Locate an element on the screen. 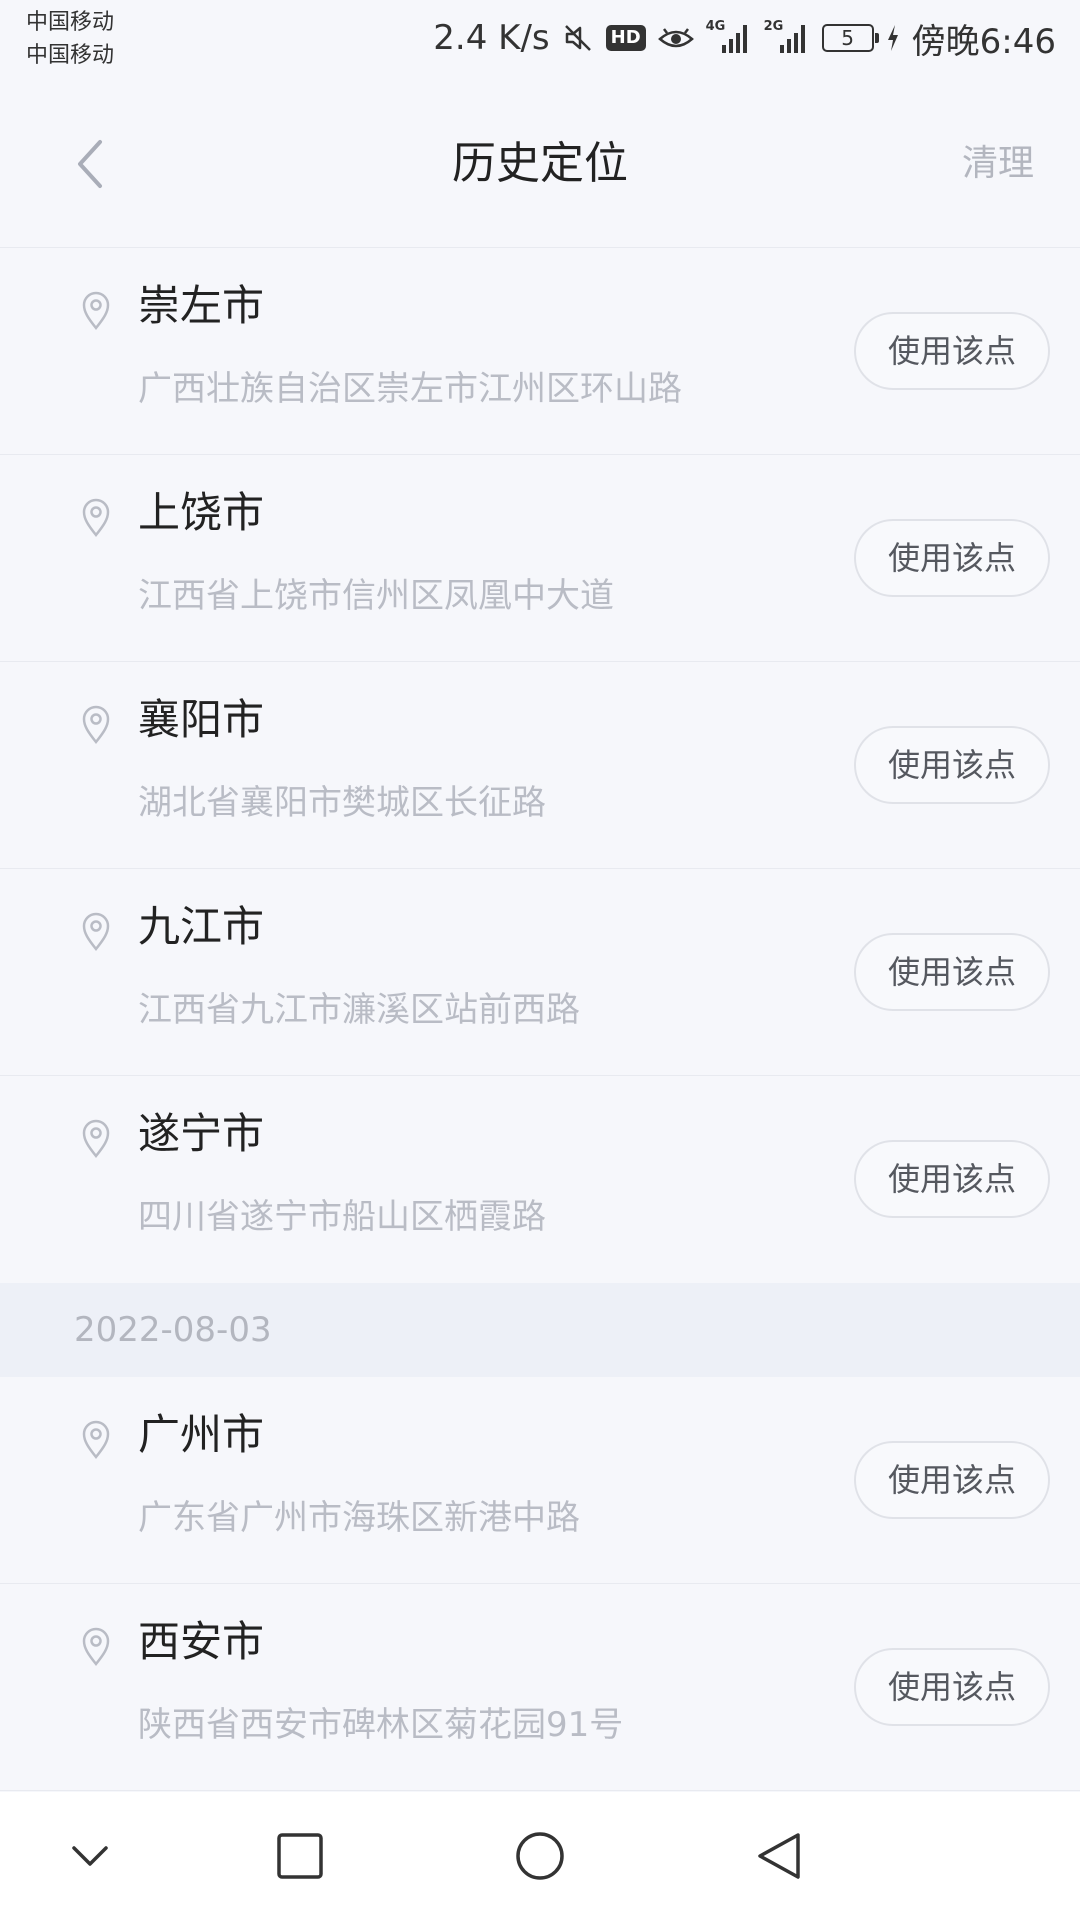 The image size is (1080, 1920). battery-icon: 5 is located at coordinates (850, 38).